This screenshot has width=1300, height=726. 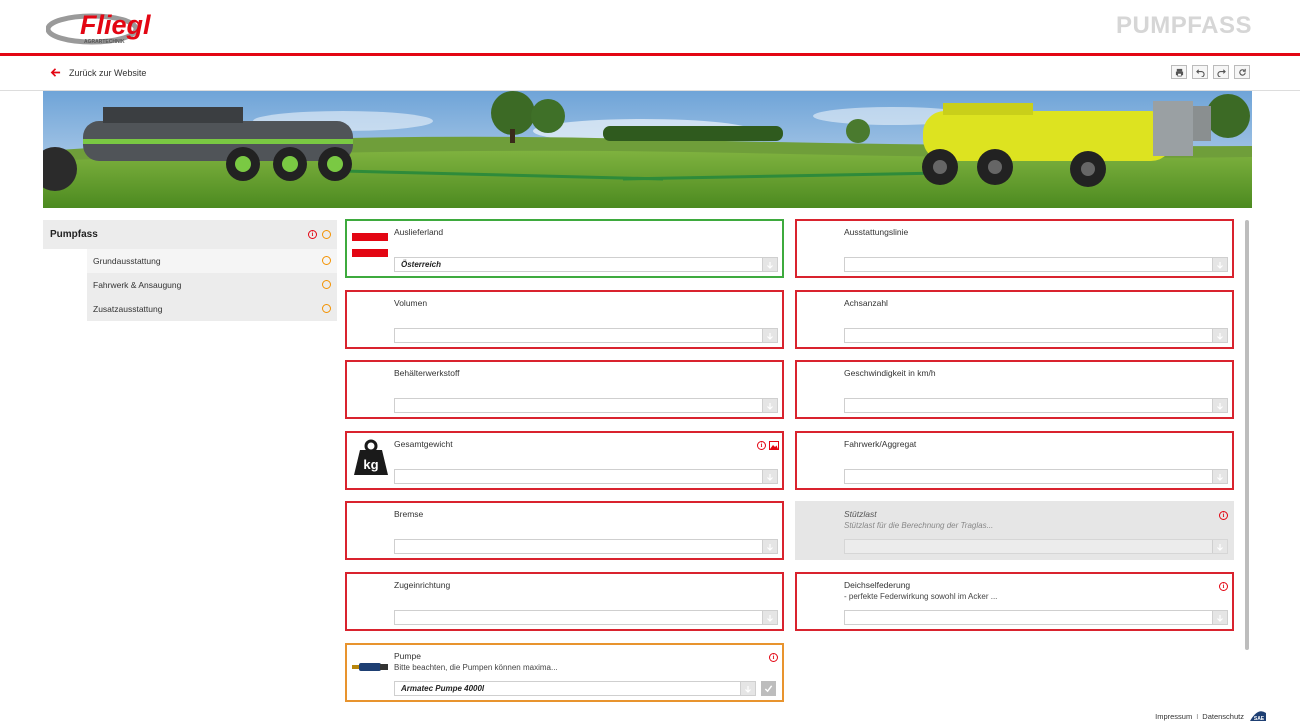 I want to click on sidebar-item-label: Zusatzausstattung, so click(x=128, y=309).